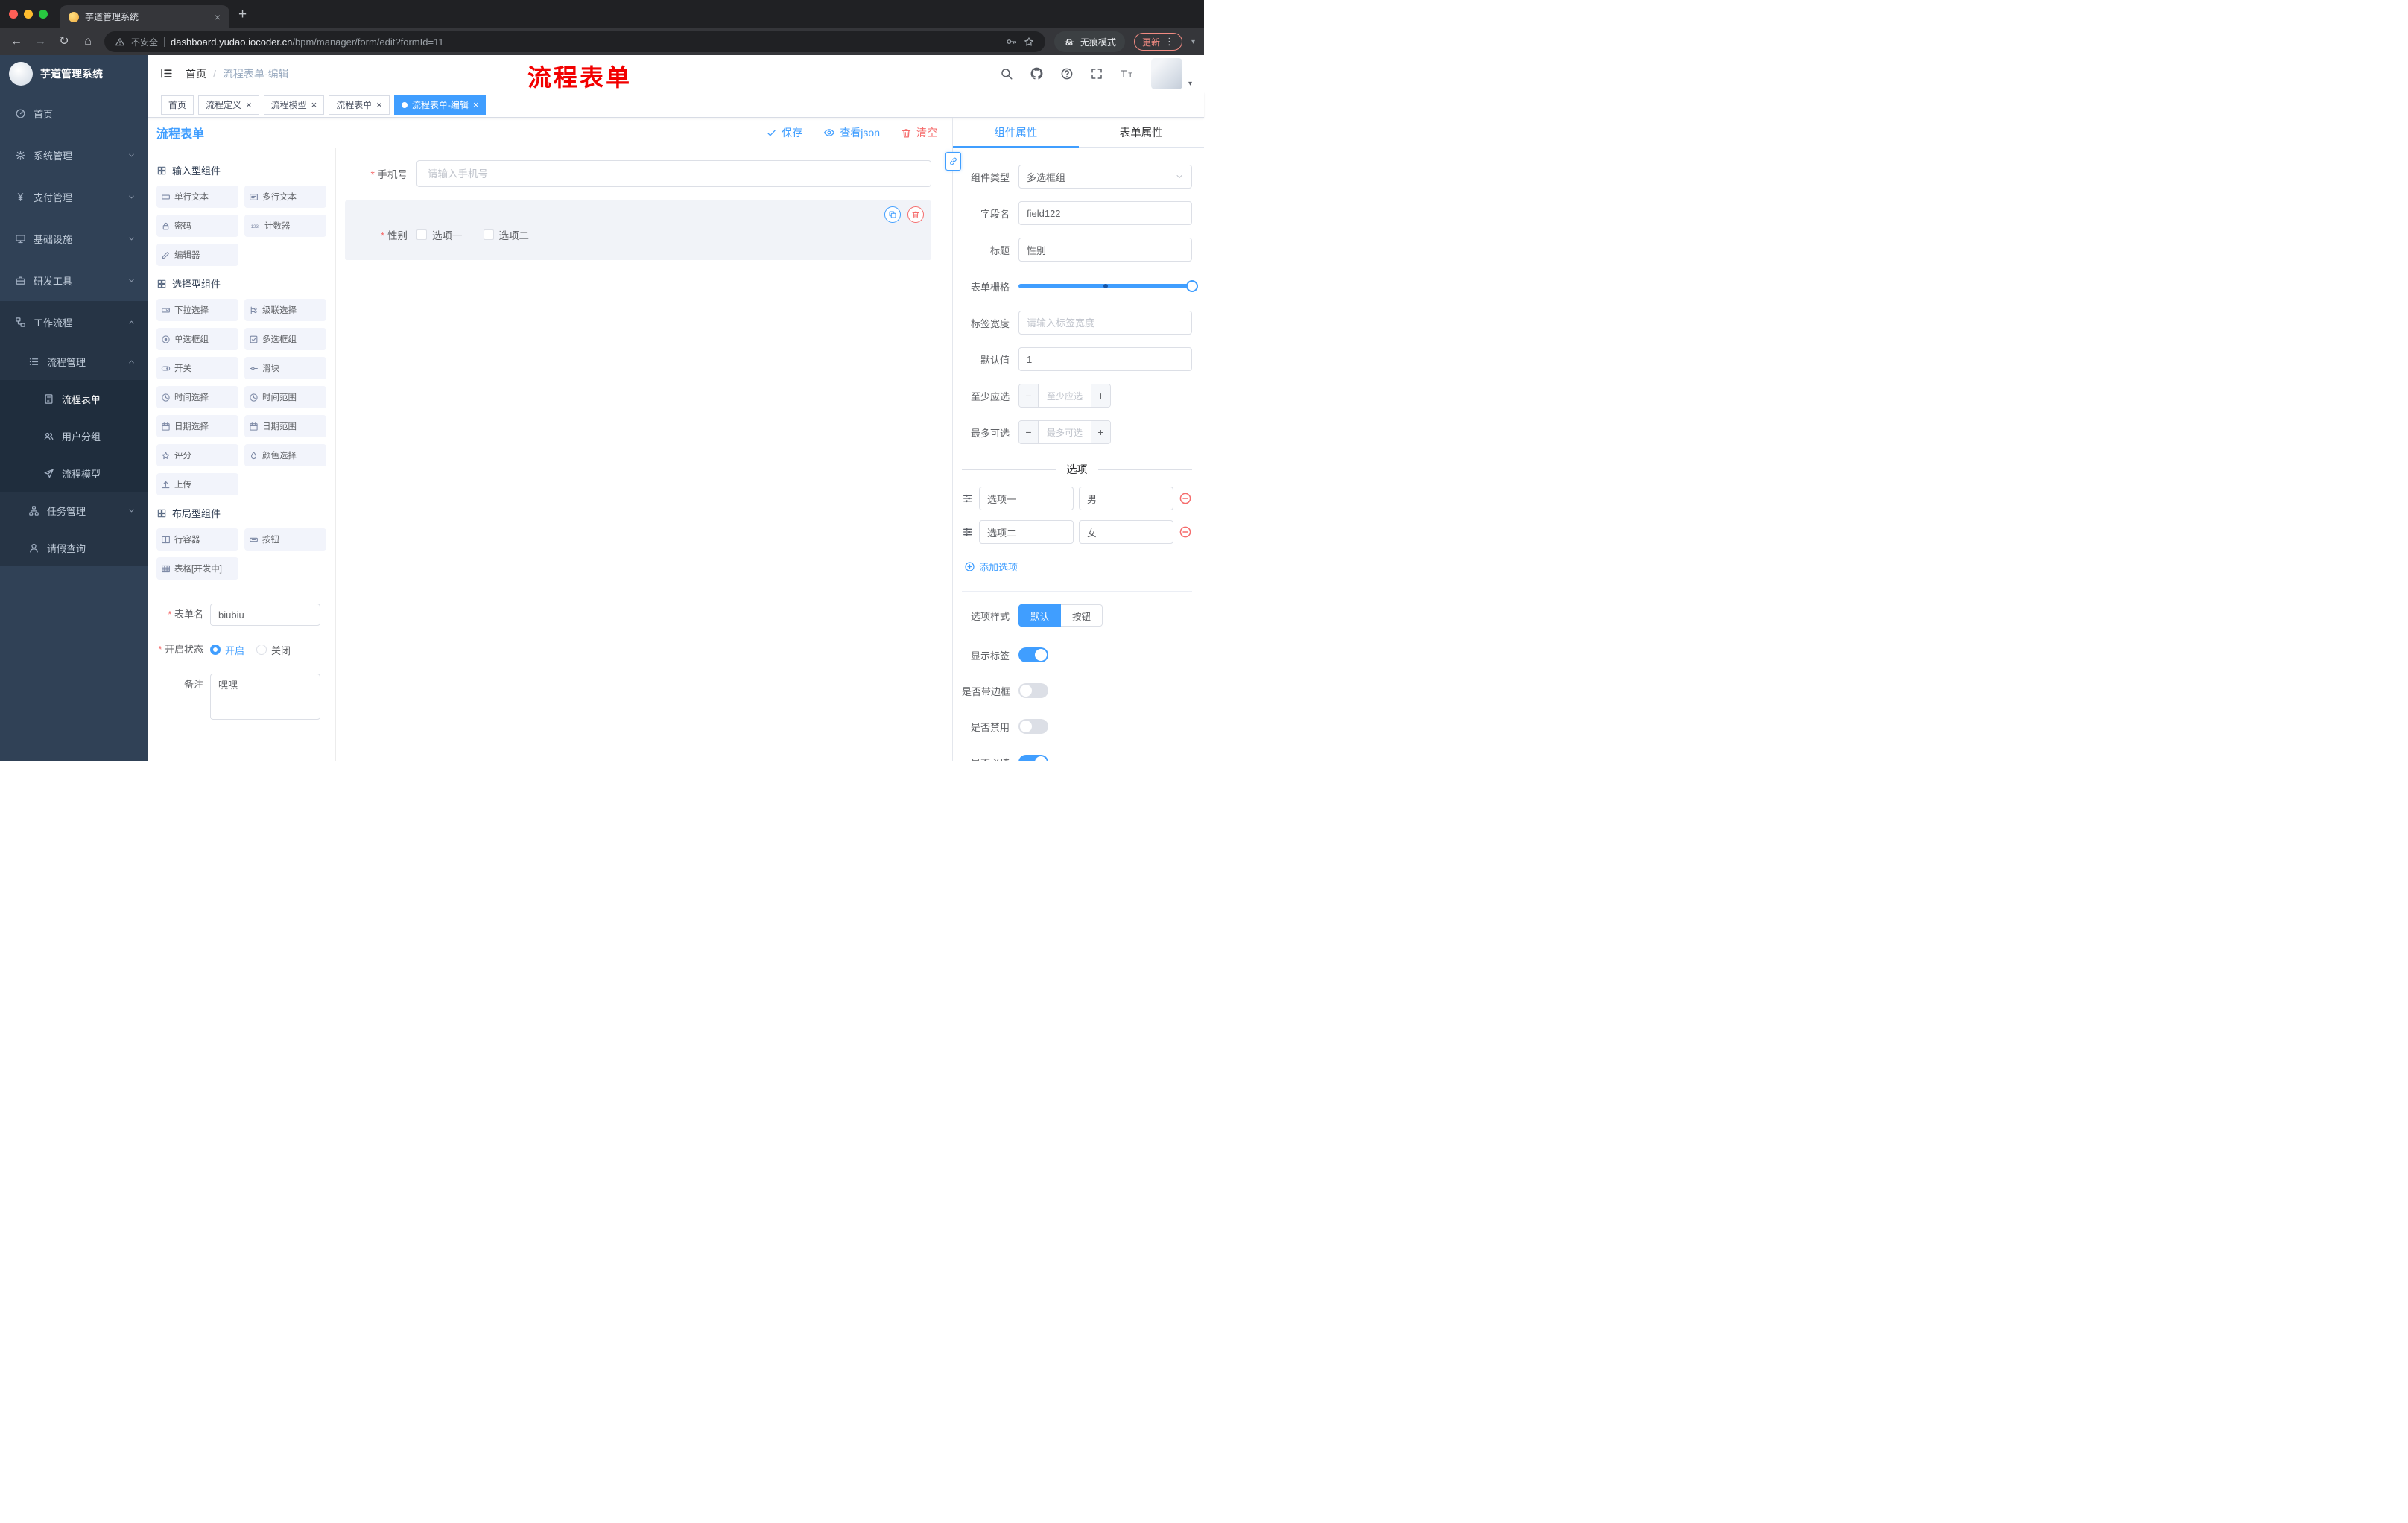  What do you see at coordinates (1016, 133) in the screenshot?
I see `tab-component-props: 组件属性` at bounding box center [1016, 133].